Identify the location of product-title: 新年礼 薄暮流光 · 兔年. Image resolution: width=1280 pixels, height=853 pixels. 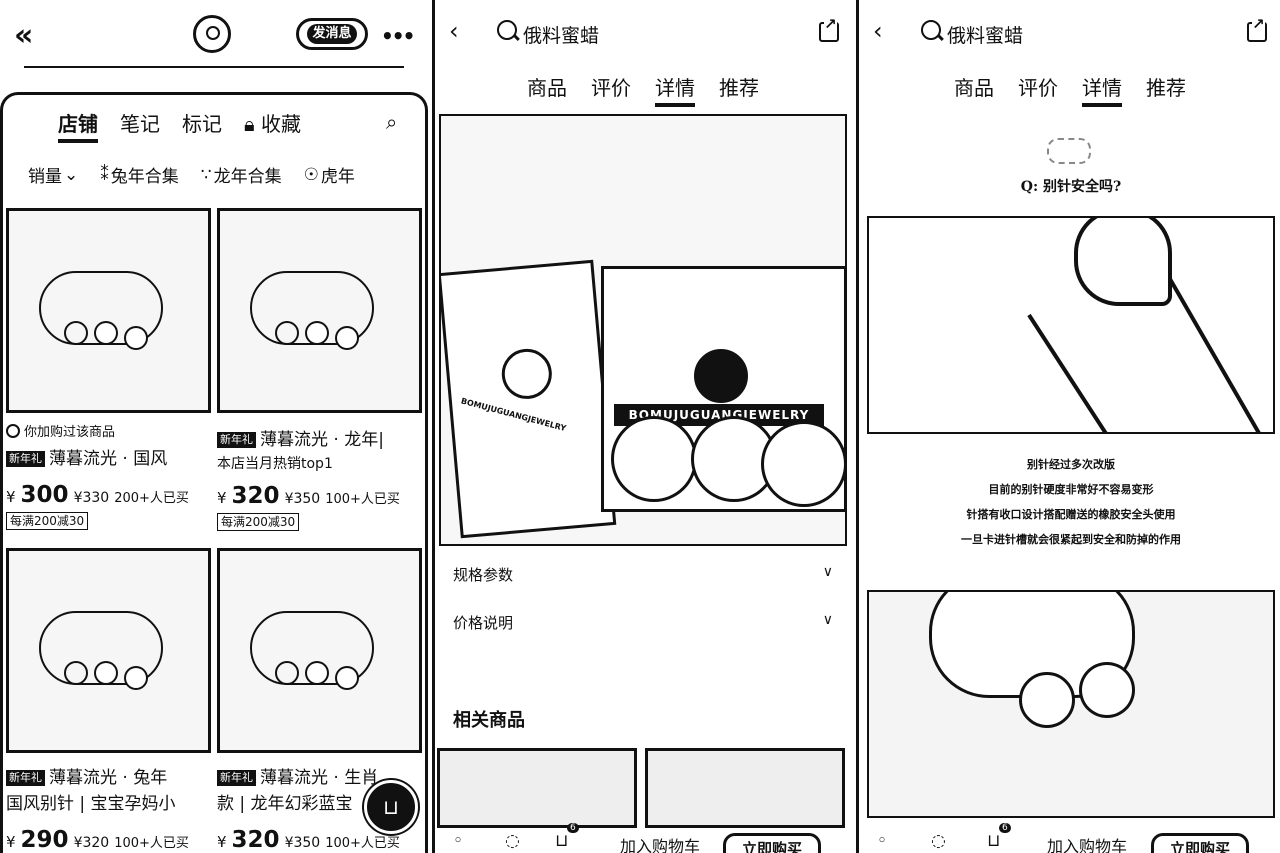
(108, 778).